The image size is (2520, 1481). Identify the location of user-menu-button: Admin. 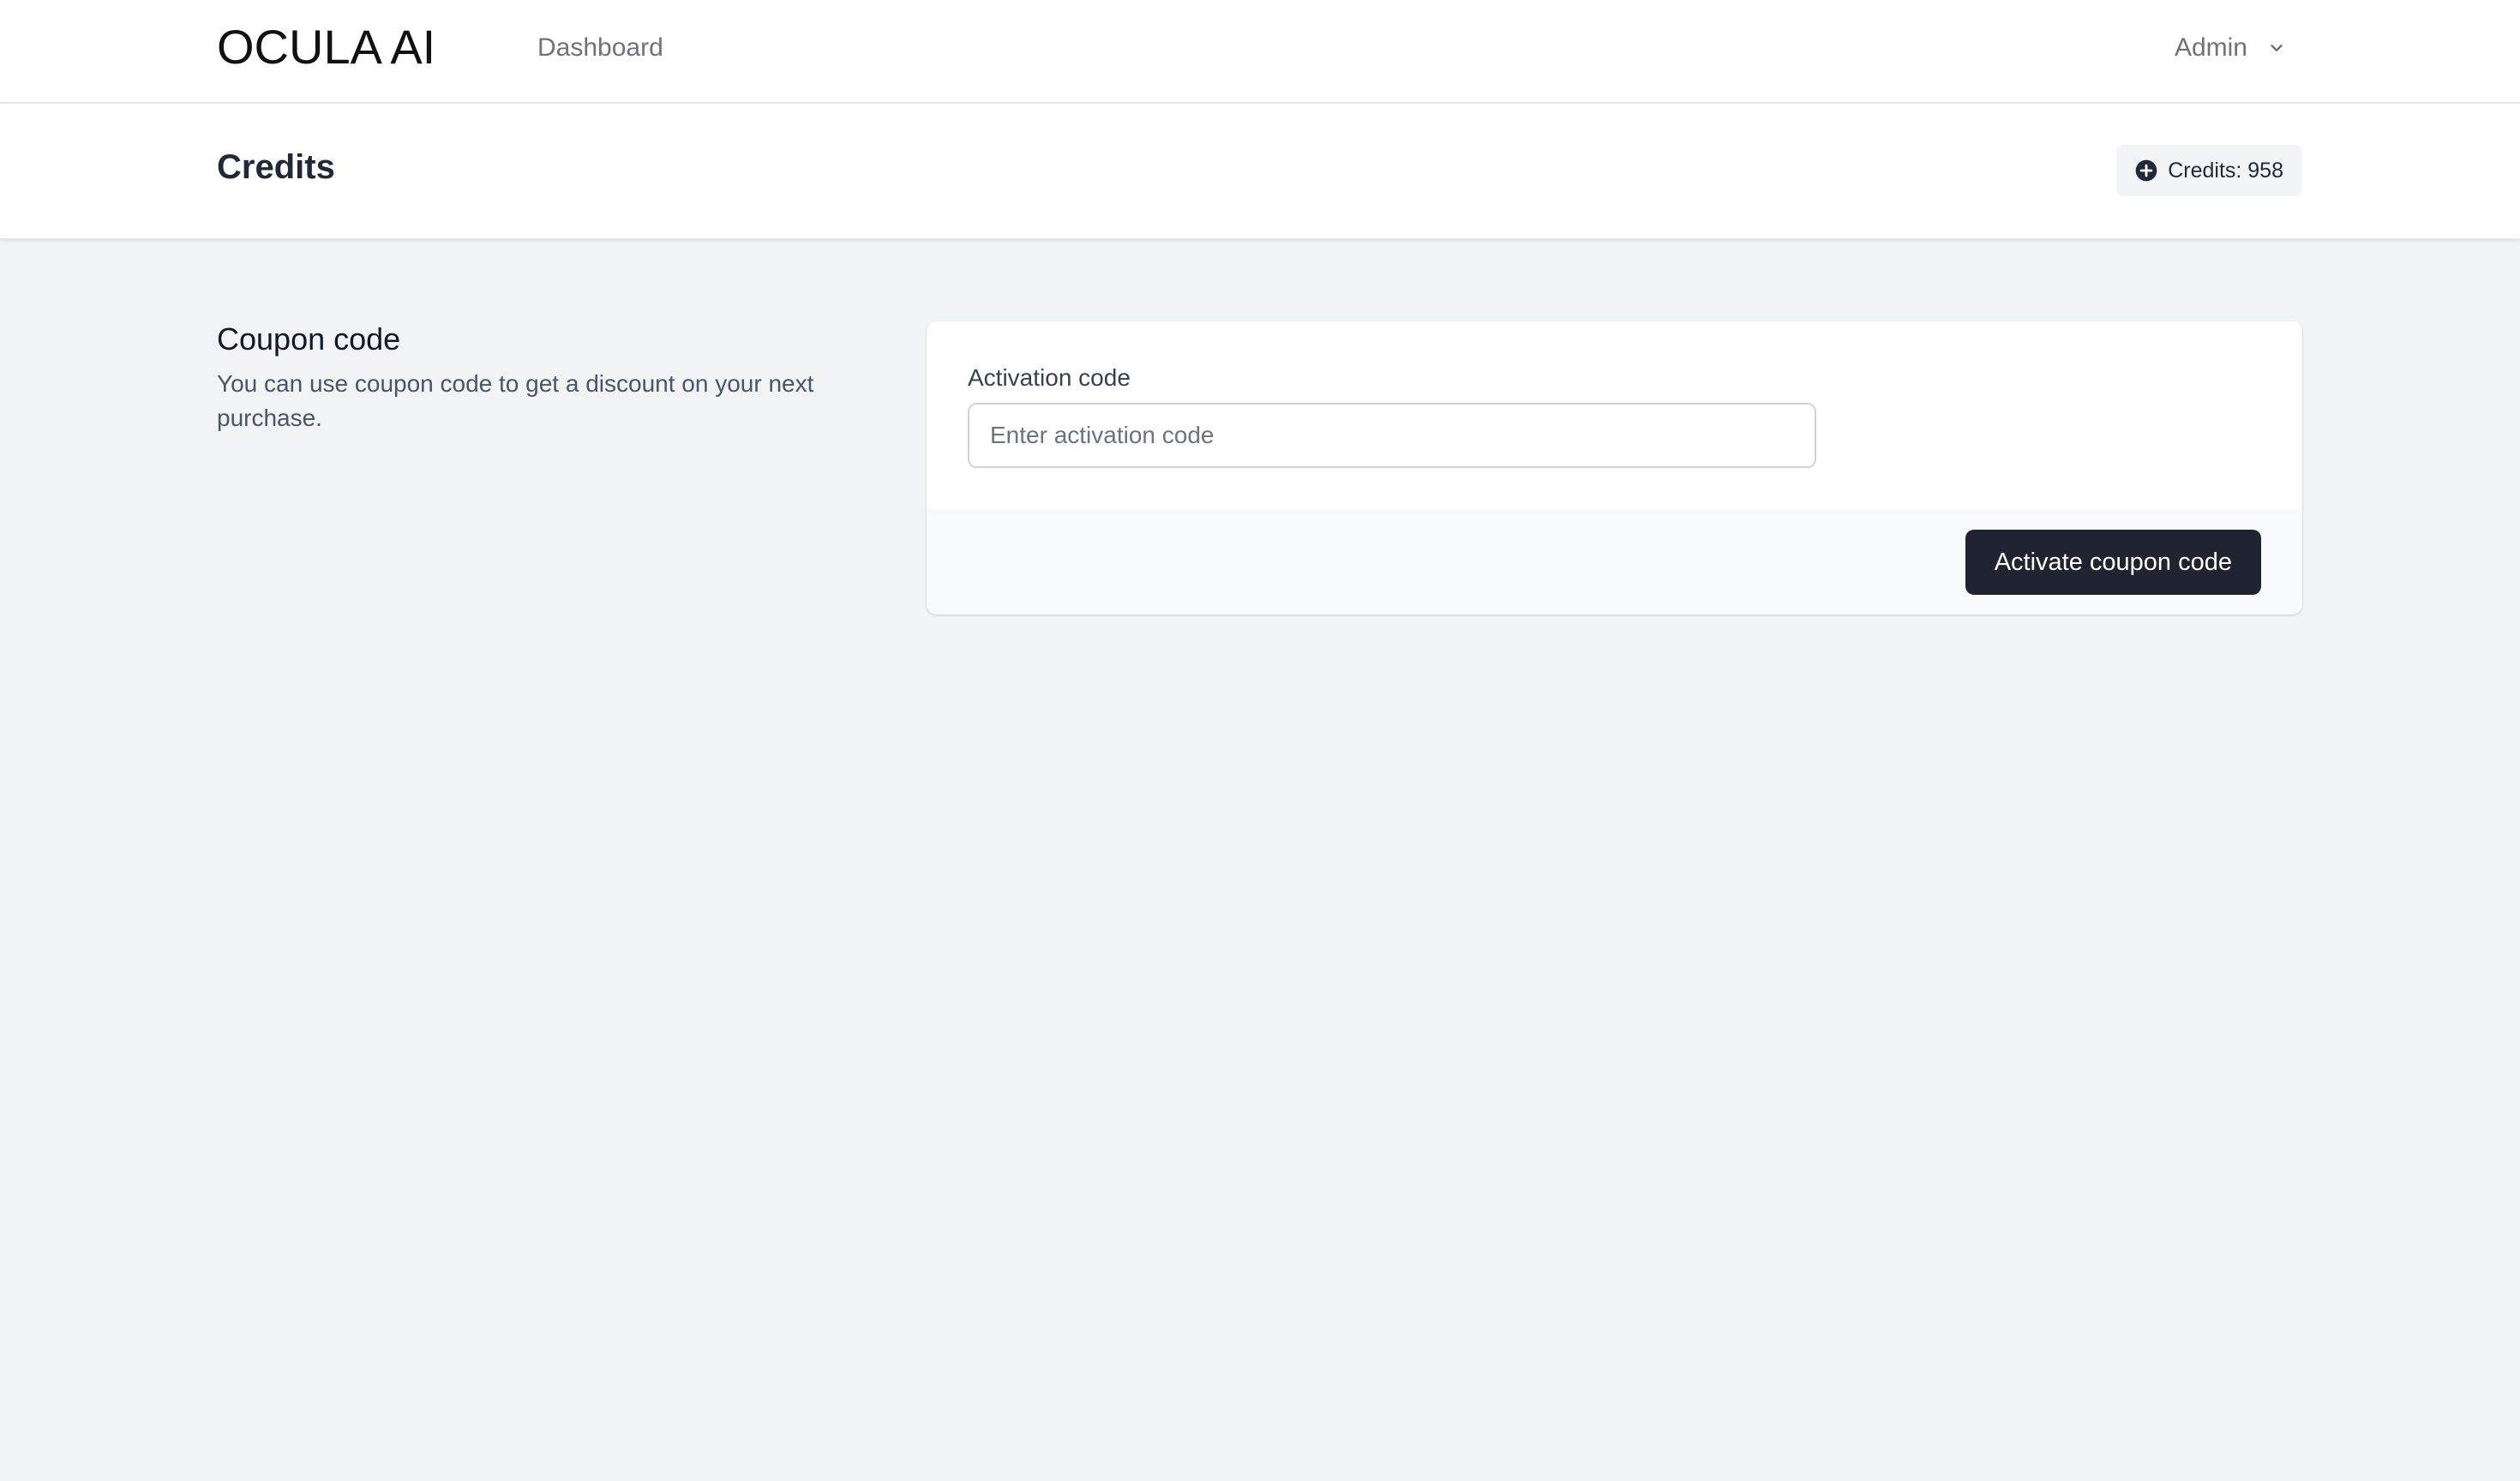
(2232, 48).